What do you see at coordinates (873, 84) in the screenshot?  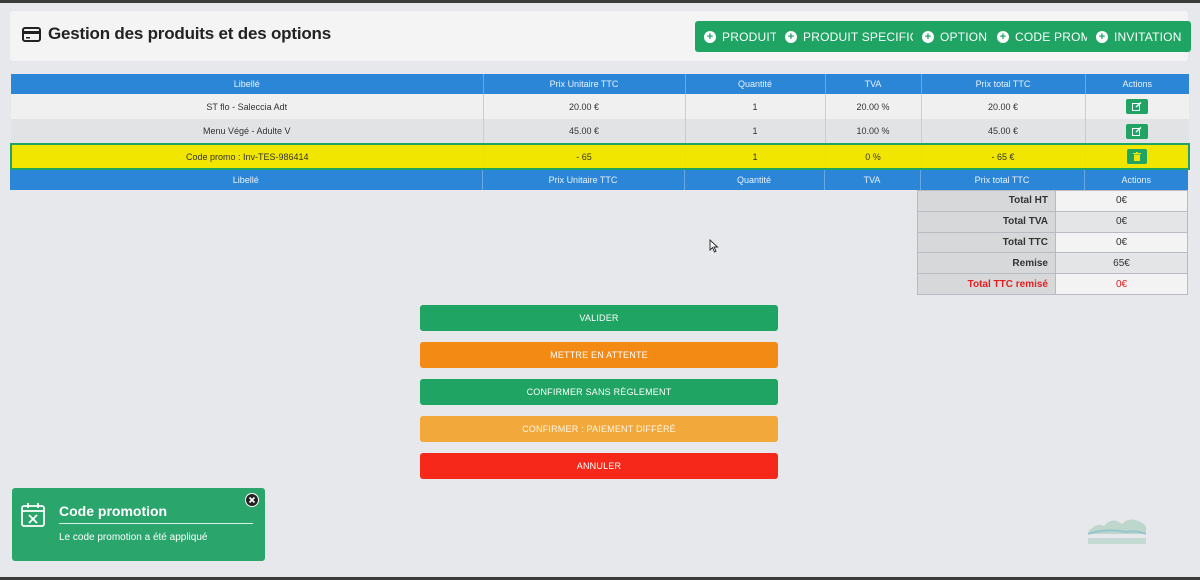 I see `column-header: TVA` at bounding box center [873, 84].